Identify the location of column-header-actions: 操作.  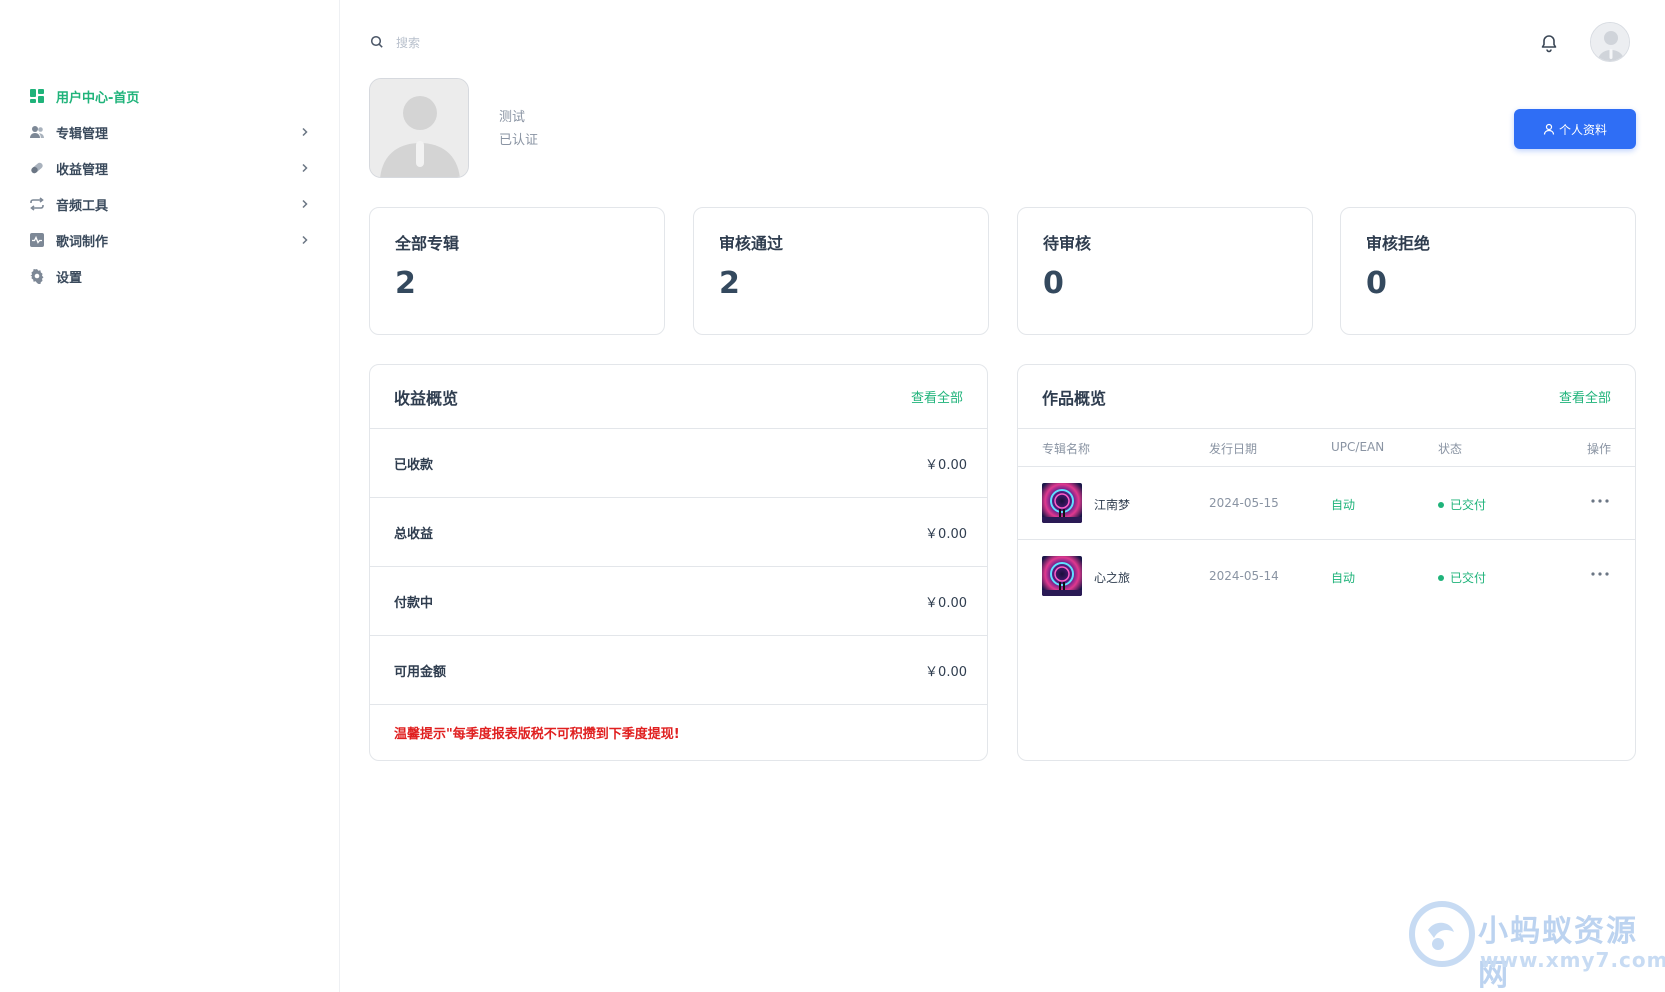
(1599, 449).